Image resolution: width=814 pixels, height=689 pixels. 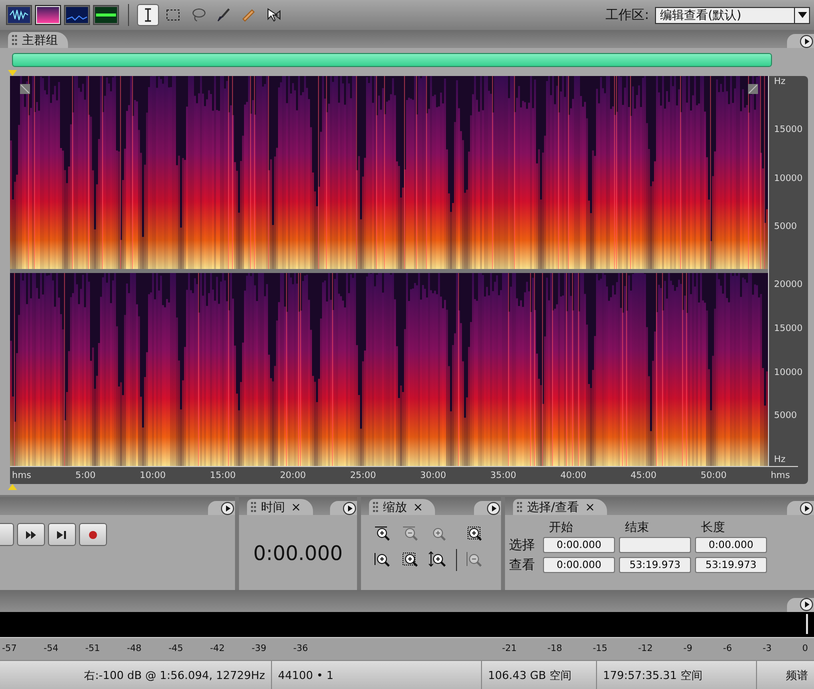 What do you see at coordinates (248, 15) in the screenshot?
I see `bandage-icon` at bounding box center [248, 15].